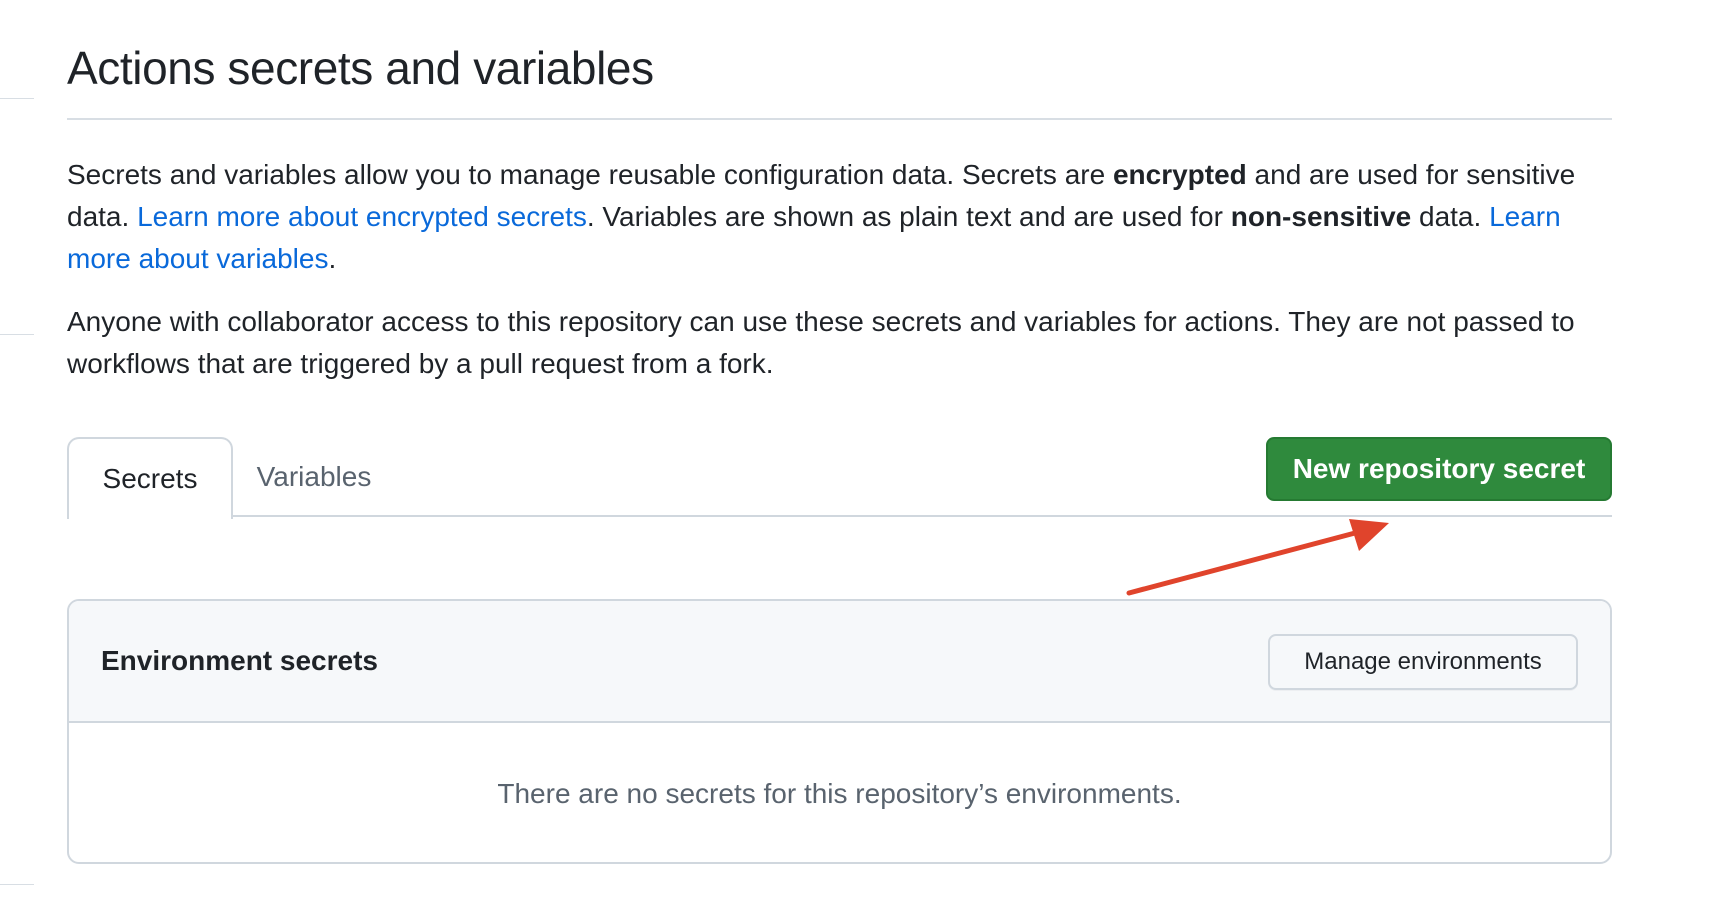 The width and height of the screenshot is (1732, 922). Describe the element at coordinates (314, 477) in the screenshot. I see `tab-variables: Variables` at that location.